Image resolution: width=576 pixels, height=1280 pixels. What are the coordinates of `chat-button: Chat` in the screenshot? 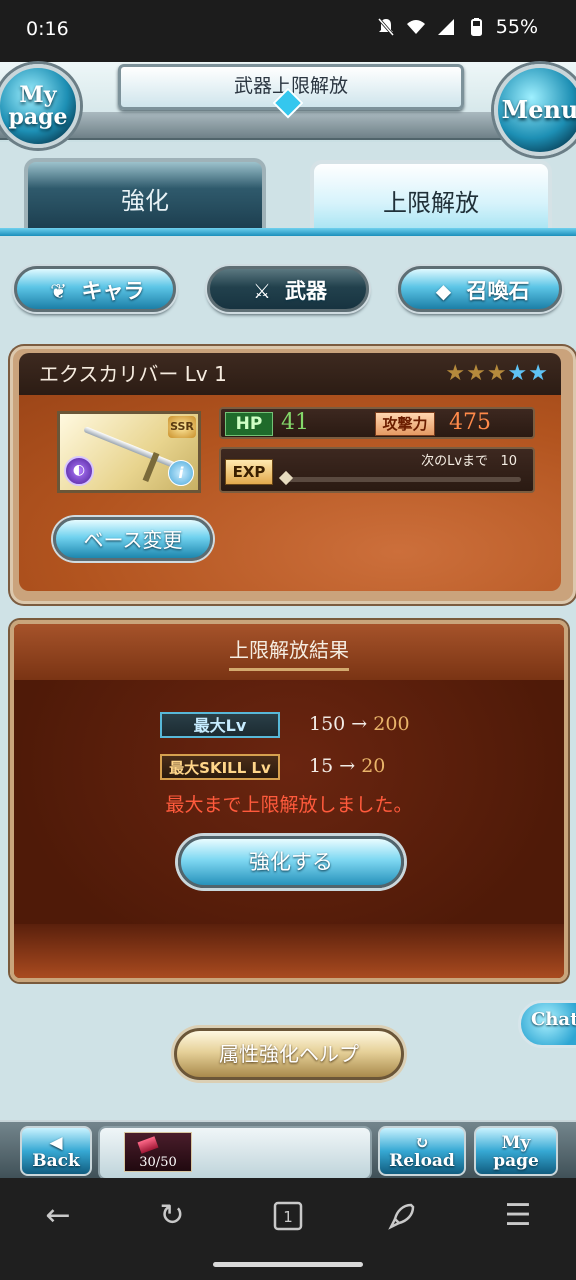 It's located at (547, 1024).